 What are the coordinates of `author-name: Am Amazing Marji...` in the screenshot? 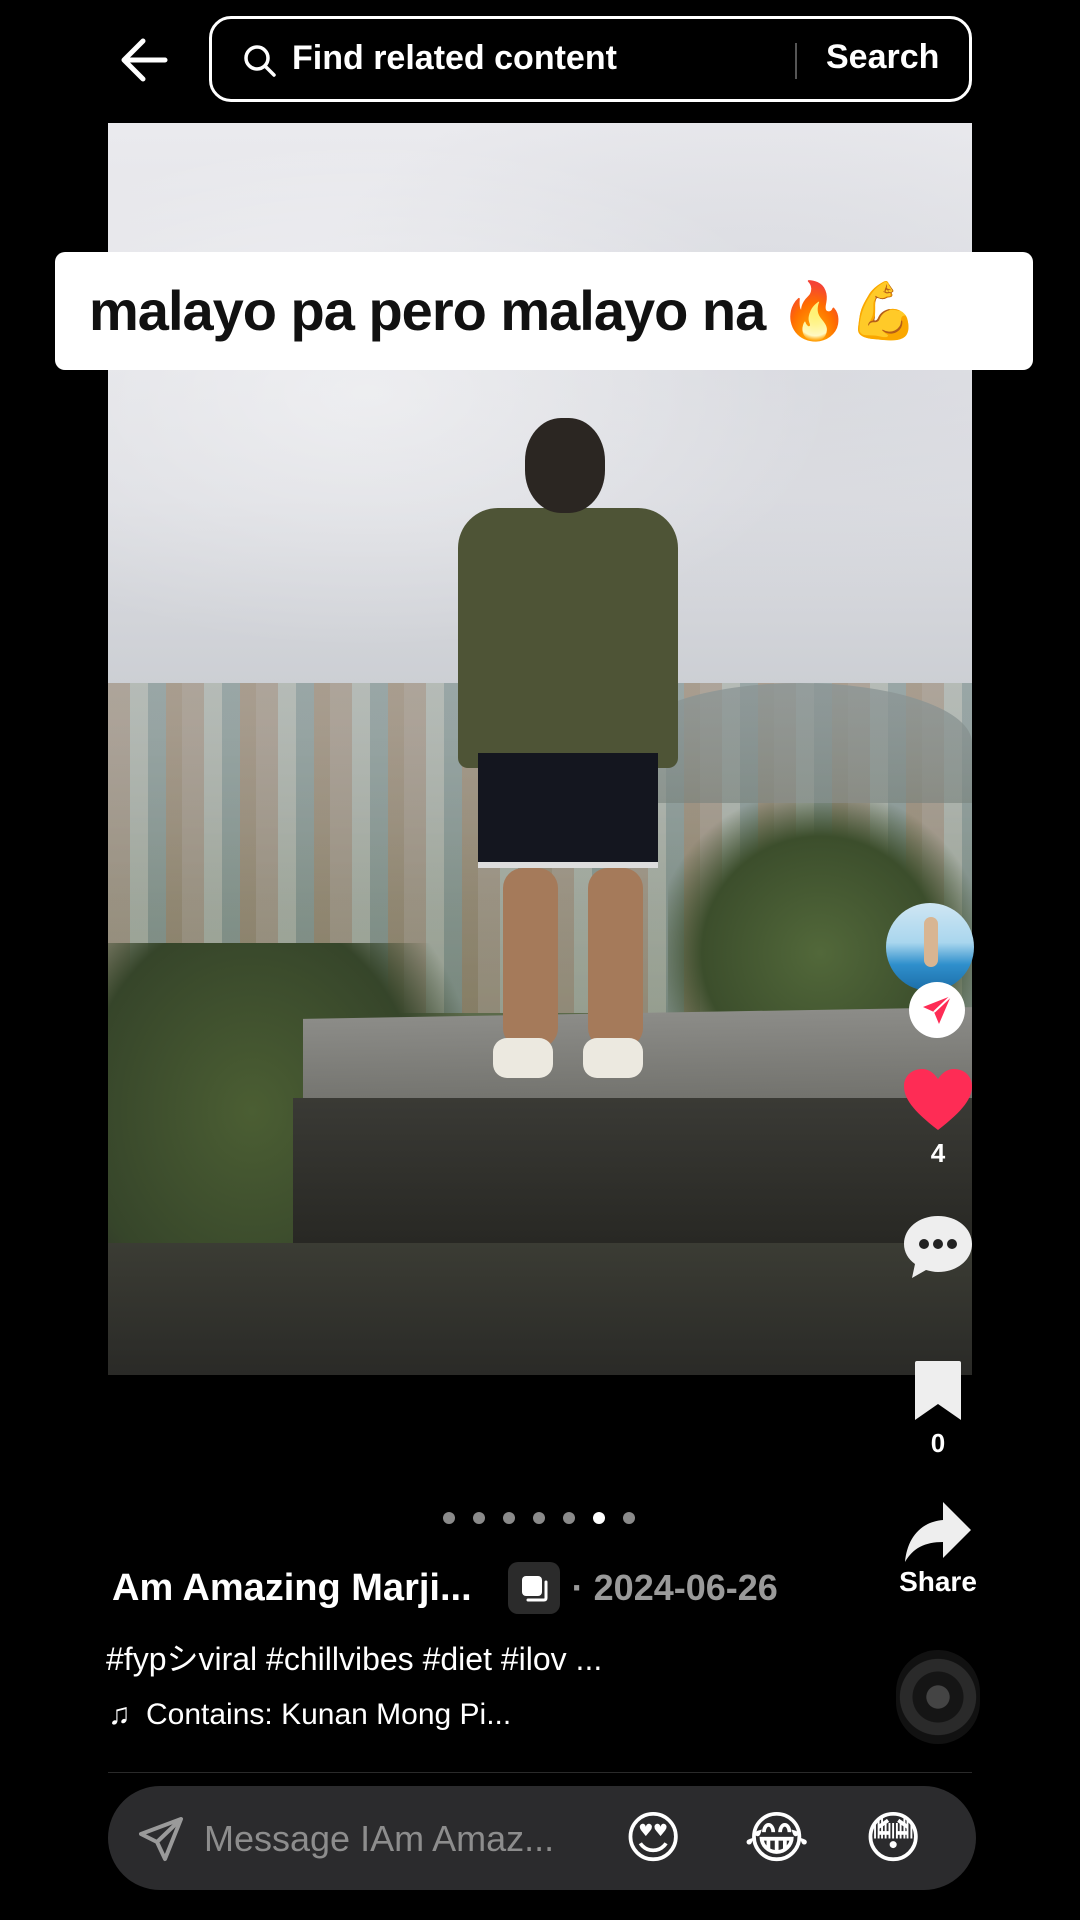 It's located at (292, 1588).